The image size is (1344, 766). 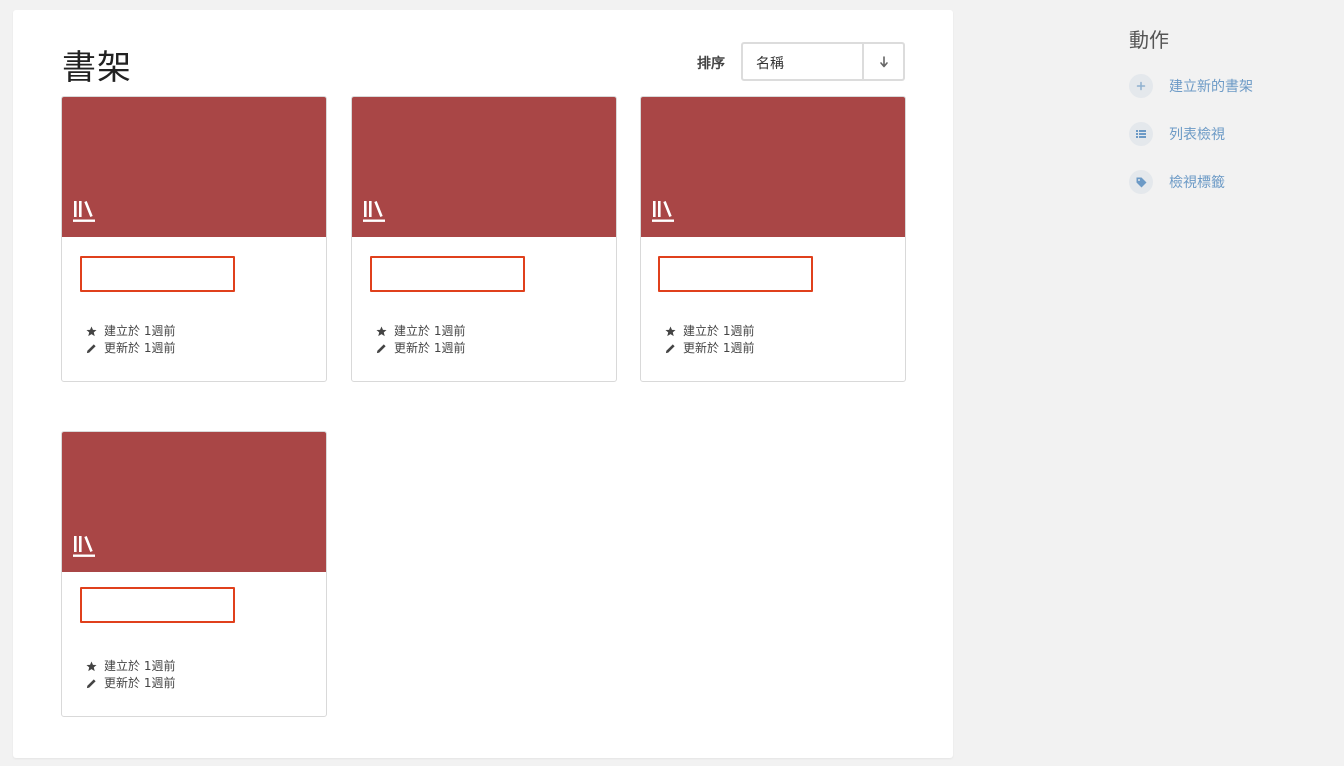 I want to click on arrow-down-icon, so click(x=883, y=61).